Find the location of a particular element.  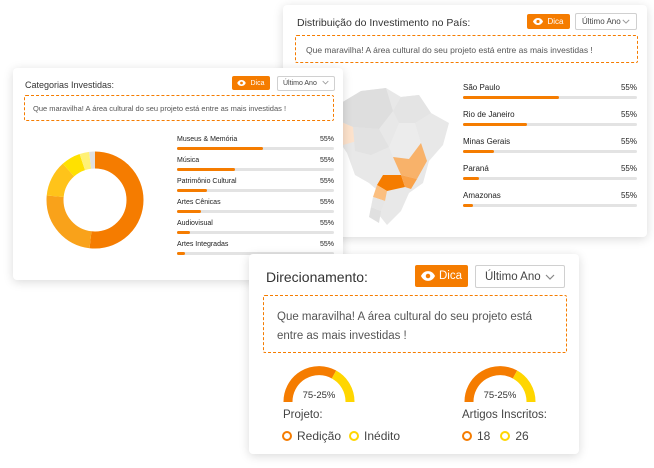

bar-item: Audiovisual 55% is located at coordinates (255, 230).